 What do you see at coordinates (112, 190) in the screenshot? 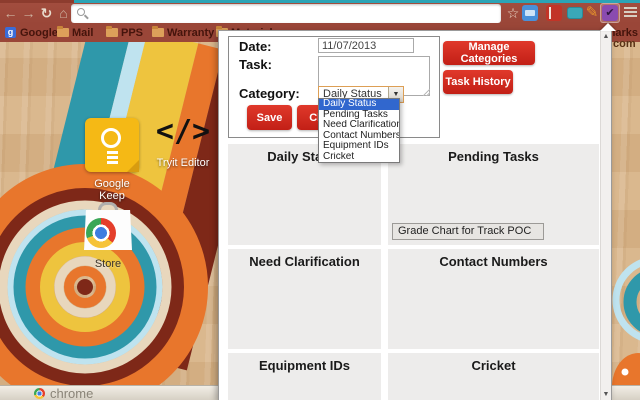
I see `app-label: Google Keep` at bounding box center [112, 190].